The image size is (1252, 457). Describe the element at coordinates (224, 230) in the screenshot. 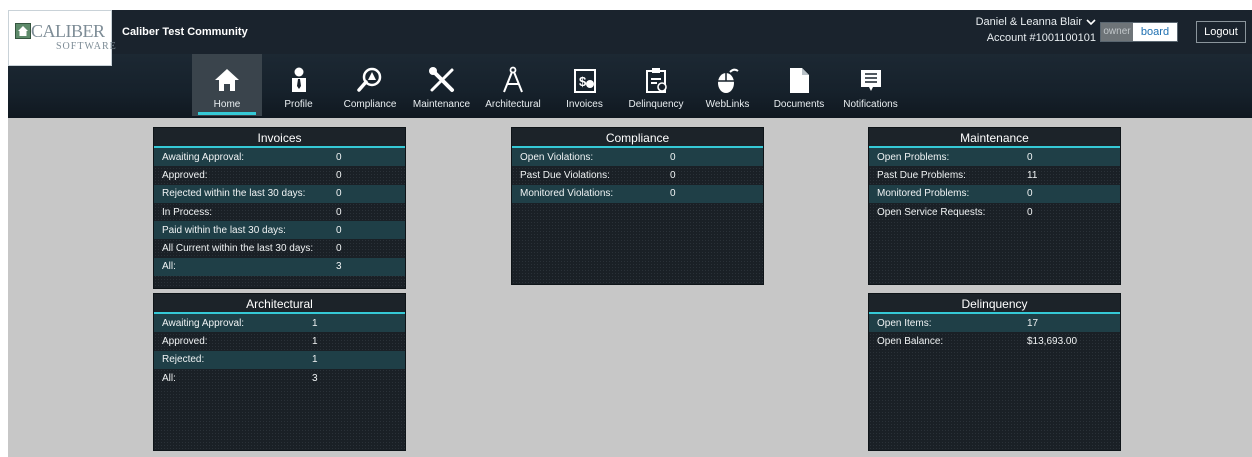

I see `row-label: Paid within the last 30 days:` at that location.